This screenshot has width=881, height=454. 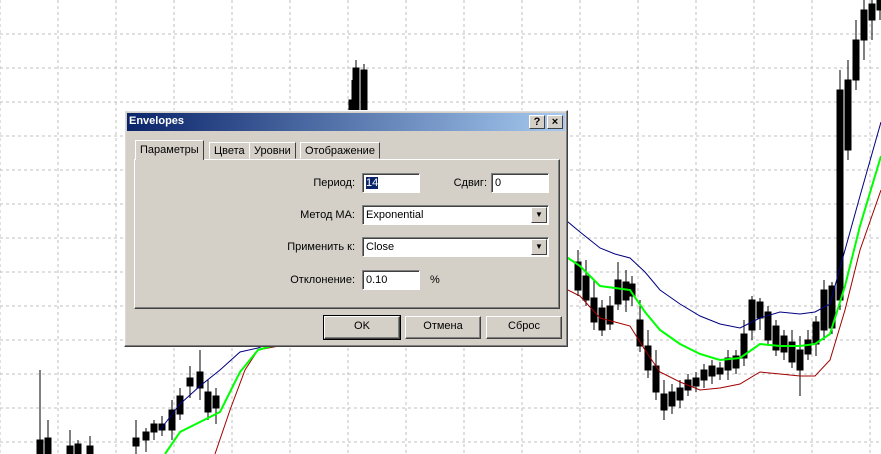 I want to click on ma-method-select: Exponential ▼, so click(x=455, y=215).